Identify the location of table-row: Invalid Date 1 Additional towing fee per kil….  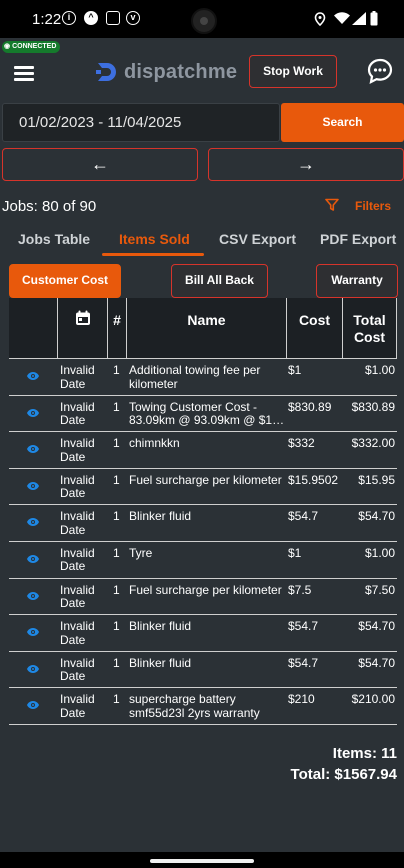
(203, 377).